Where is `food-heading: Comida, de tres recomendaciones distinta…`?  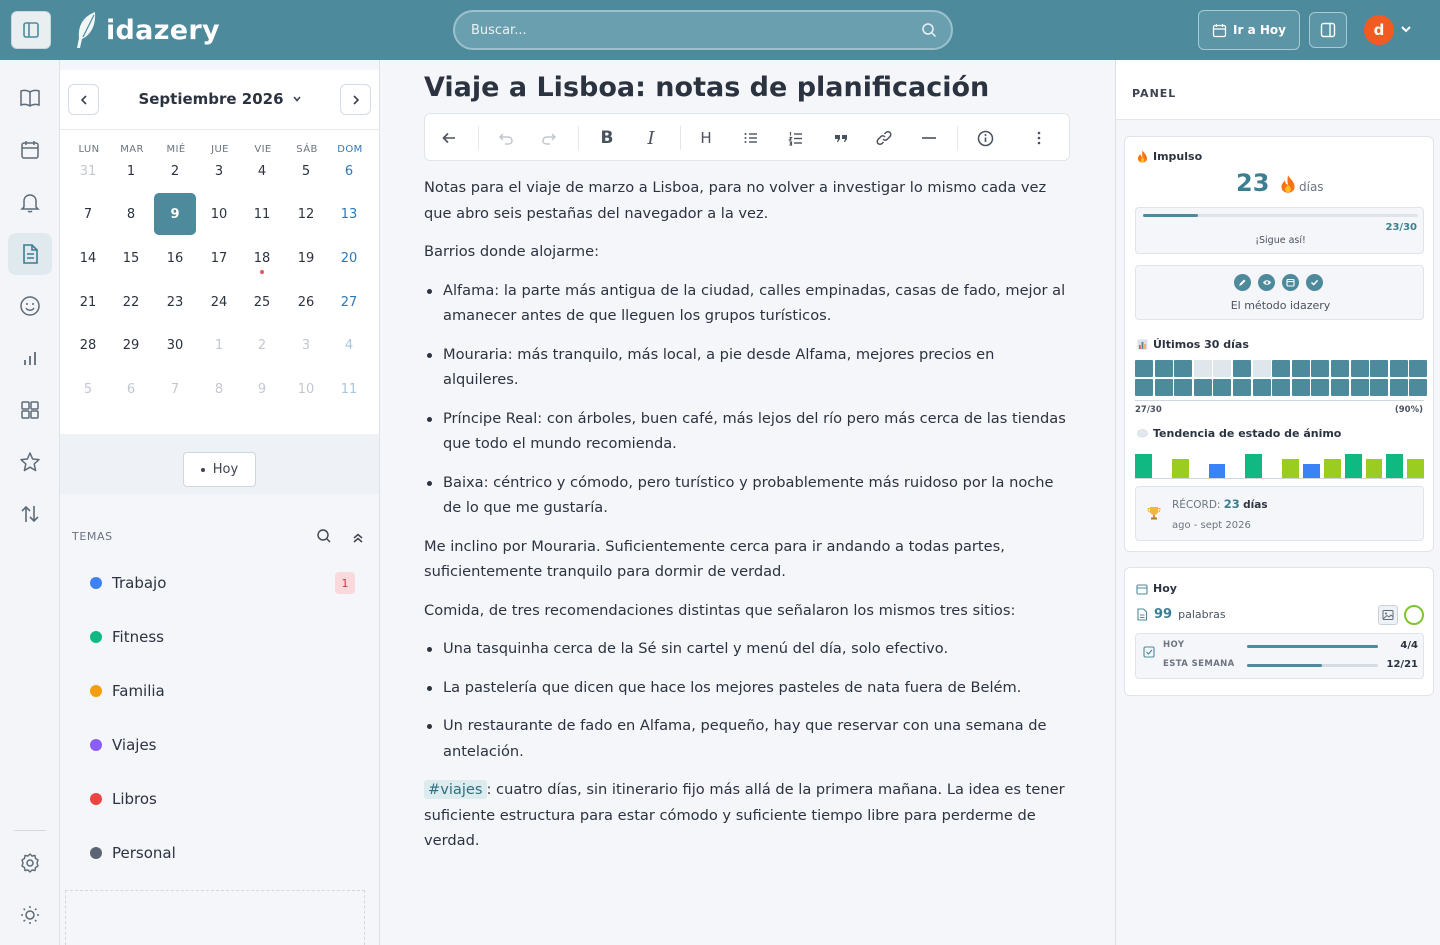 food-heading: Comida, de tres recomendaciones distinta… is located at coordinates (720, 610).